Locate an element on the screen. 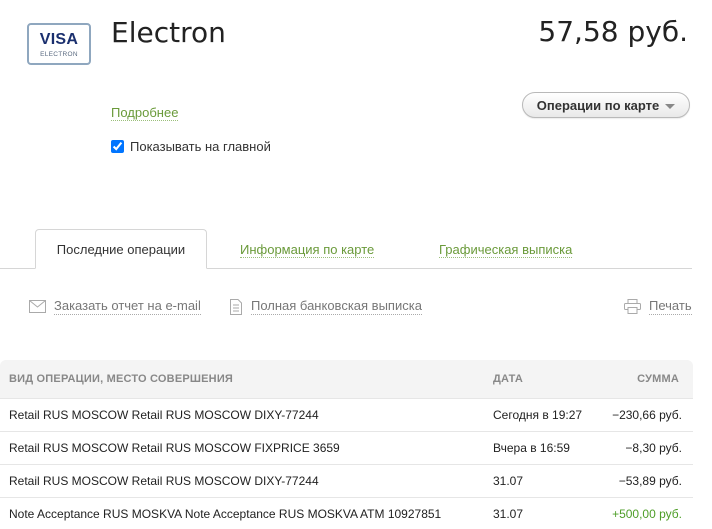 Image resolution: width=712 pixels, height=529 pixels. card-subbrand-text: ELECTRON is located at coordinates (59, 54).